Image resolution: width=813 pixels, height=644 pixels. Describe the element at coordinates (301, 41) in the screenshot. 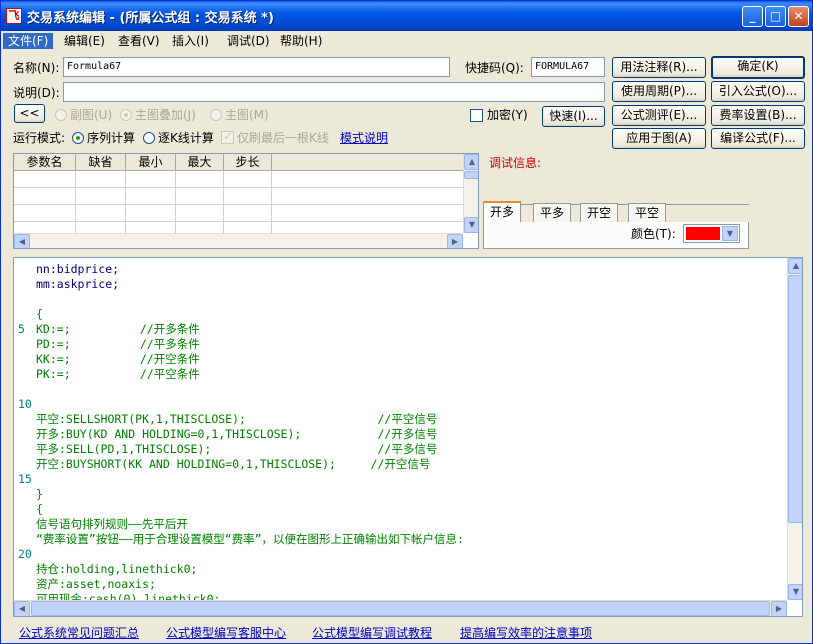

I see `menu-help: 帮助(H)` at that location.